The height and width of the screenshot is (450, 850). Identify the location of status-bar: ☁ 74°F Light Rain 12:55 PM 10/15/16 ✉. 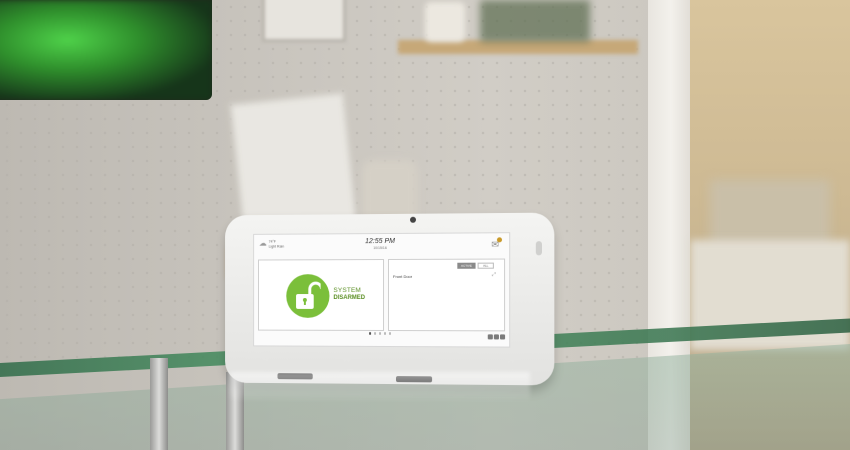
(381, 246).